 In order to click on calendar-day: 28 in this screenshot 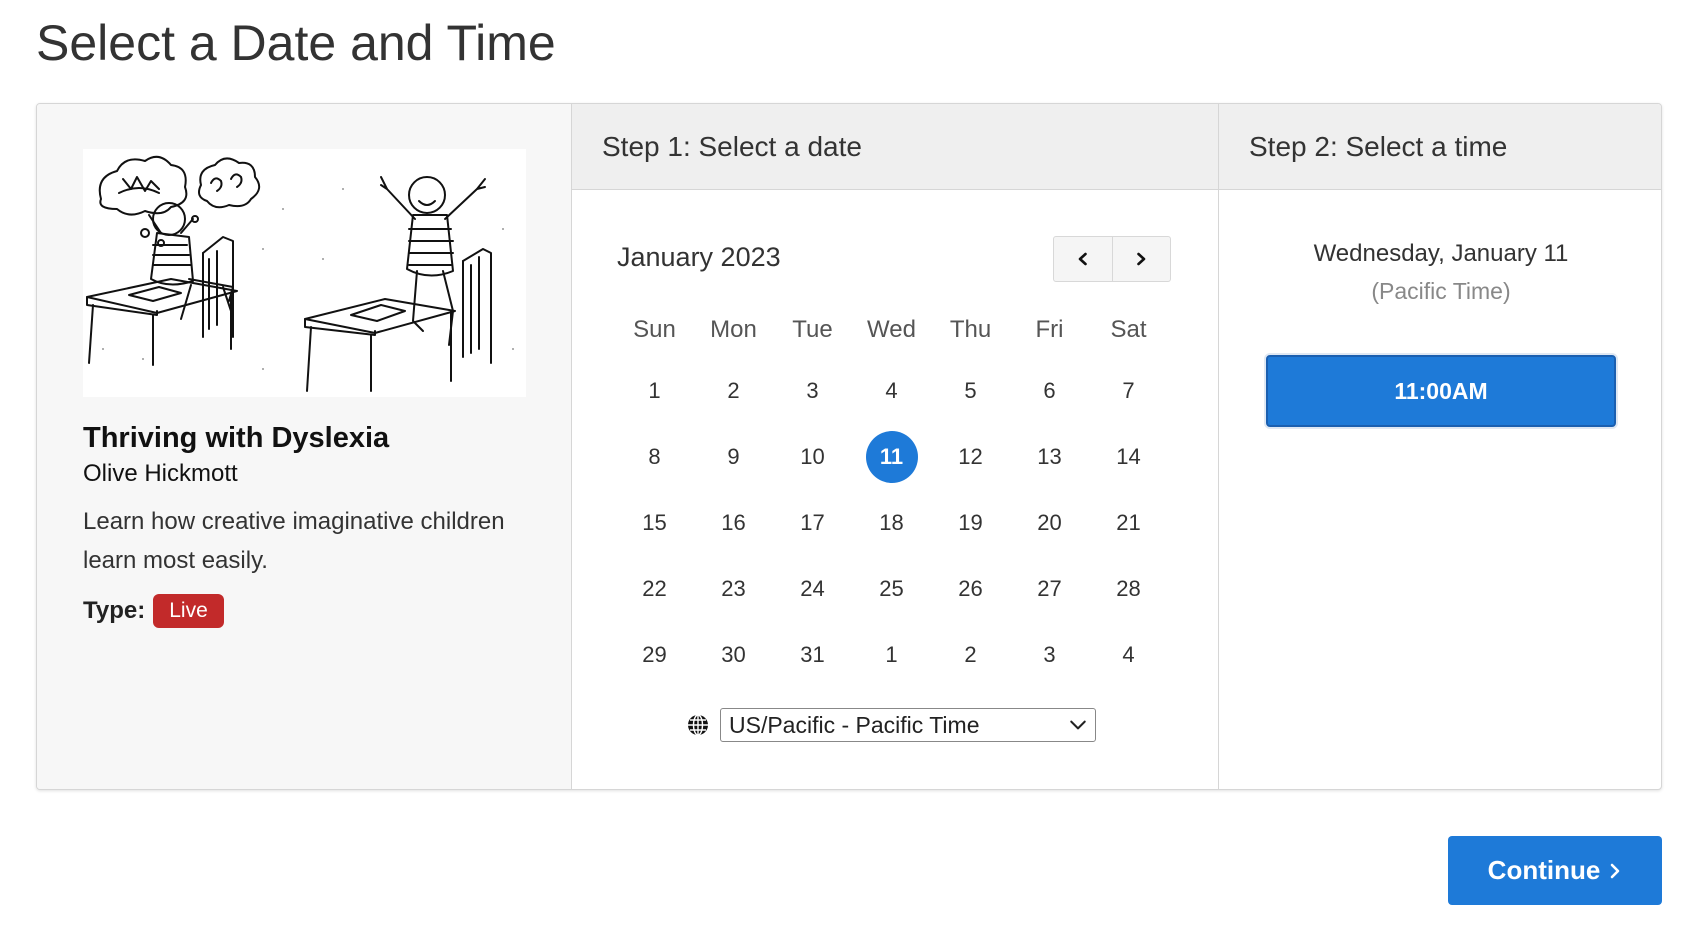, I will do `click(1128, 589)`.